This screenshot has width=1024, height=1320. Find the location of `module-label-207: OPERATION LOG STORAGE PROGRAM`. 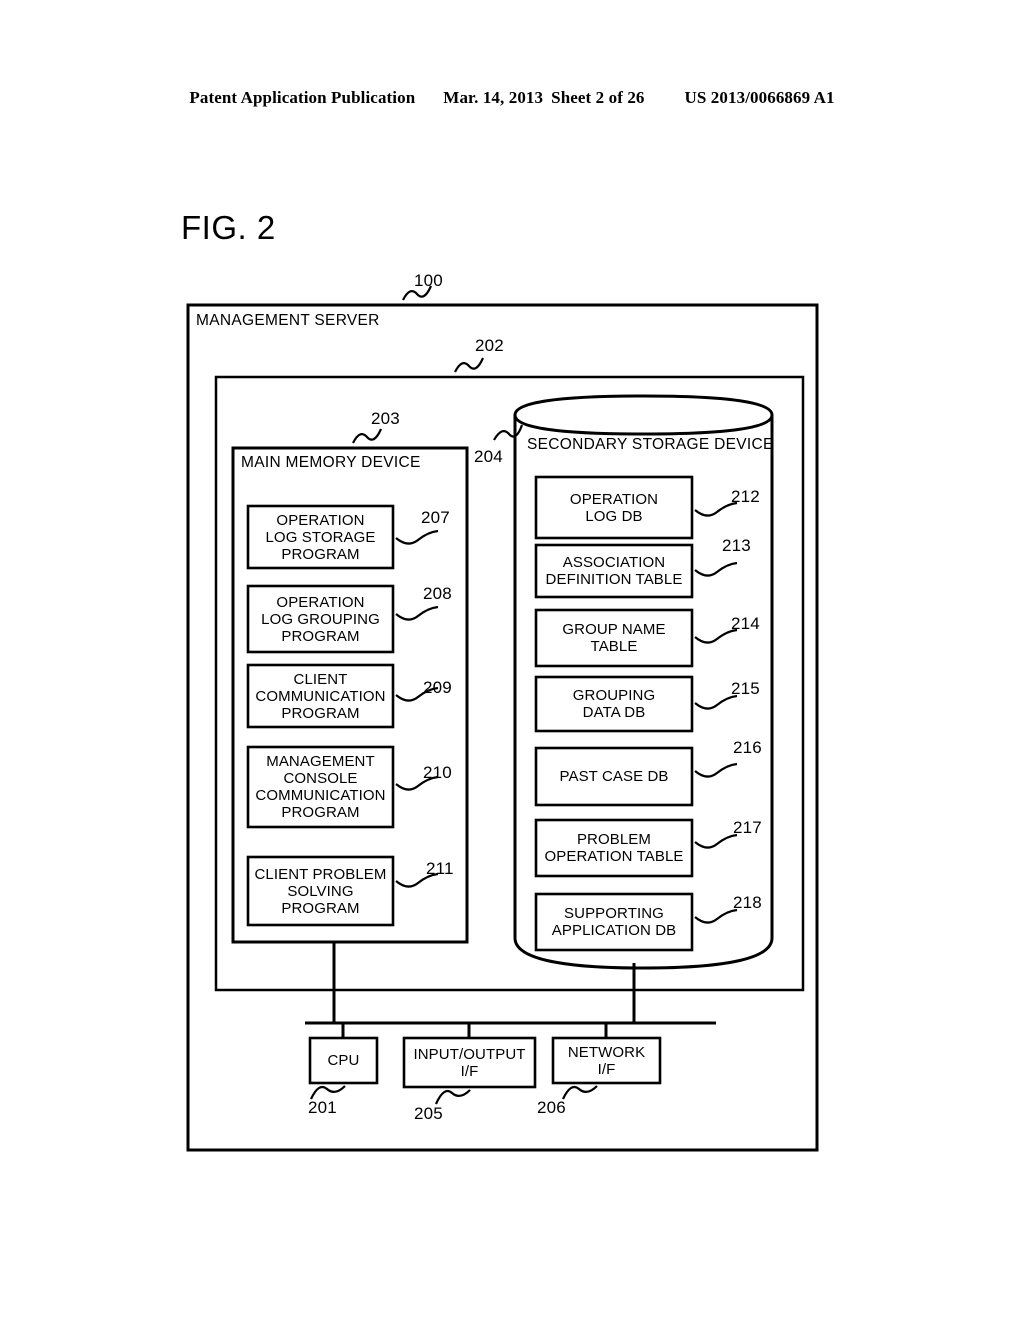

module-label-207: OPERATION LOG STORAGE PROGRAM is located at coordinates (320, 537).